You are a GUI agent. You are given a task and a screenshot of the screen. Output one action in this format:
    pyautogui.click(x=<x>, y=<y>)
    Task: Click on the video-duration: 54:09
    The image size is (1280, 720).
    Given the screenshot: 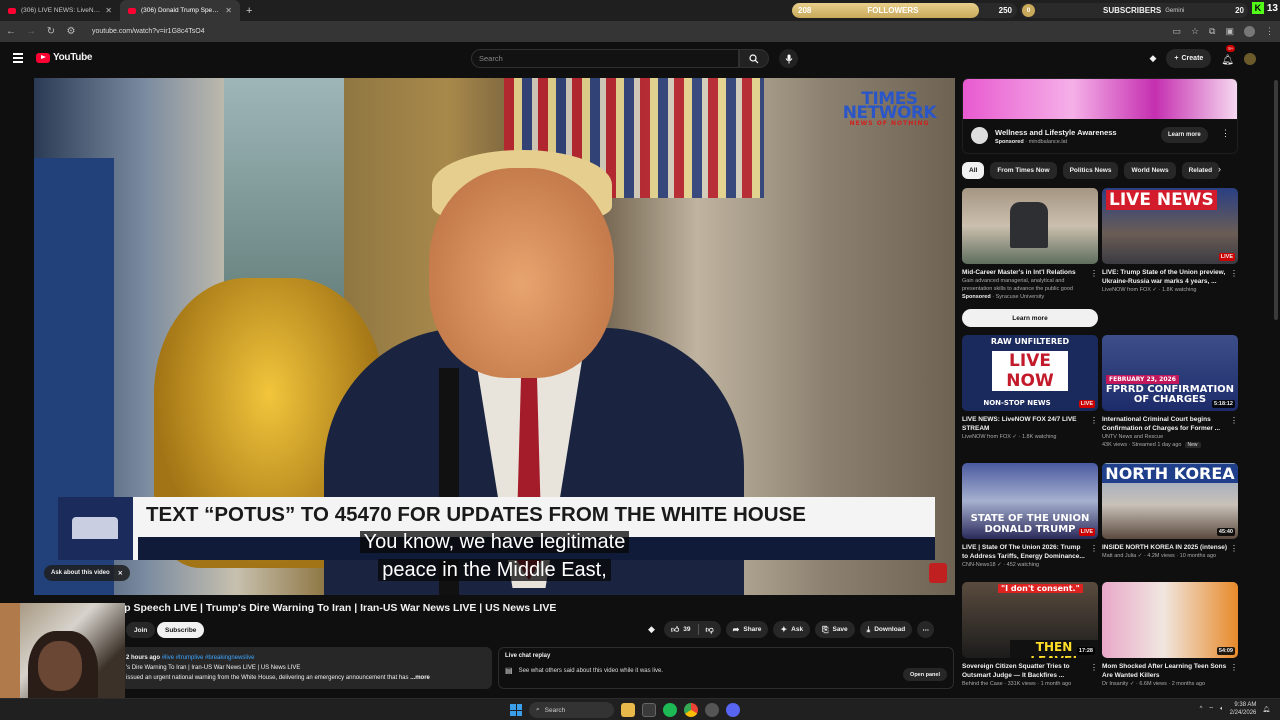 What is the action you would take?
    pyautogui.click(x=1225, y=651)
    